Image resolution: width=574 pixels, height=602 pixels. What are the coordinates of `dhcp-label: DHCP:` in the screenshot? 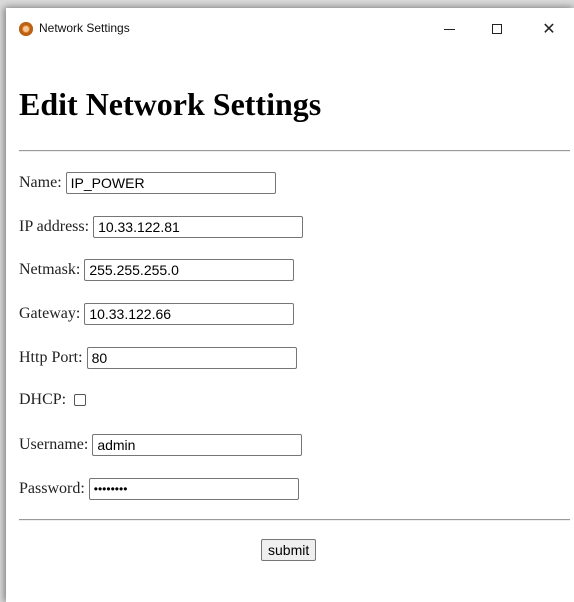 It's located at (43, 399).